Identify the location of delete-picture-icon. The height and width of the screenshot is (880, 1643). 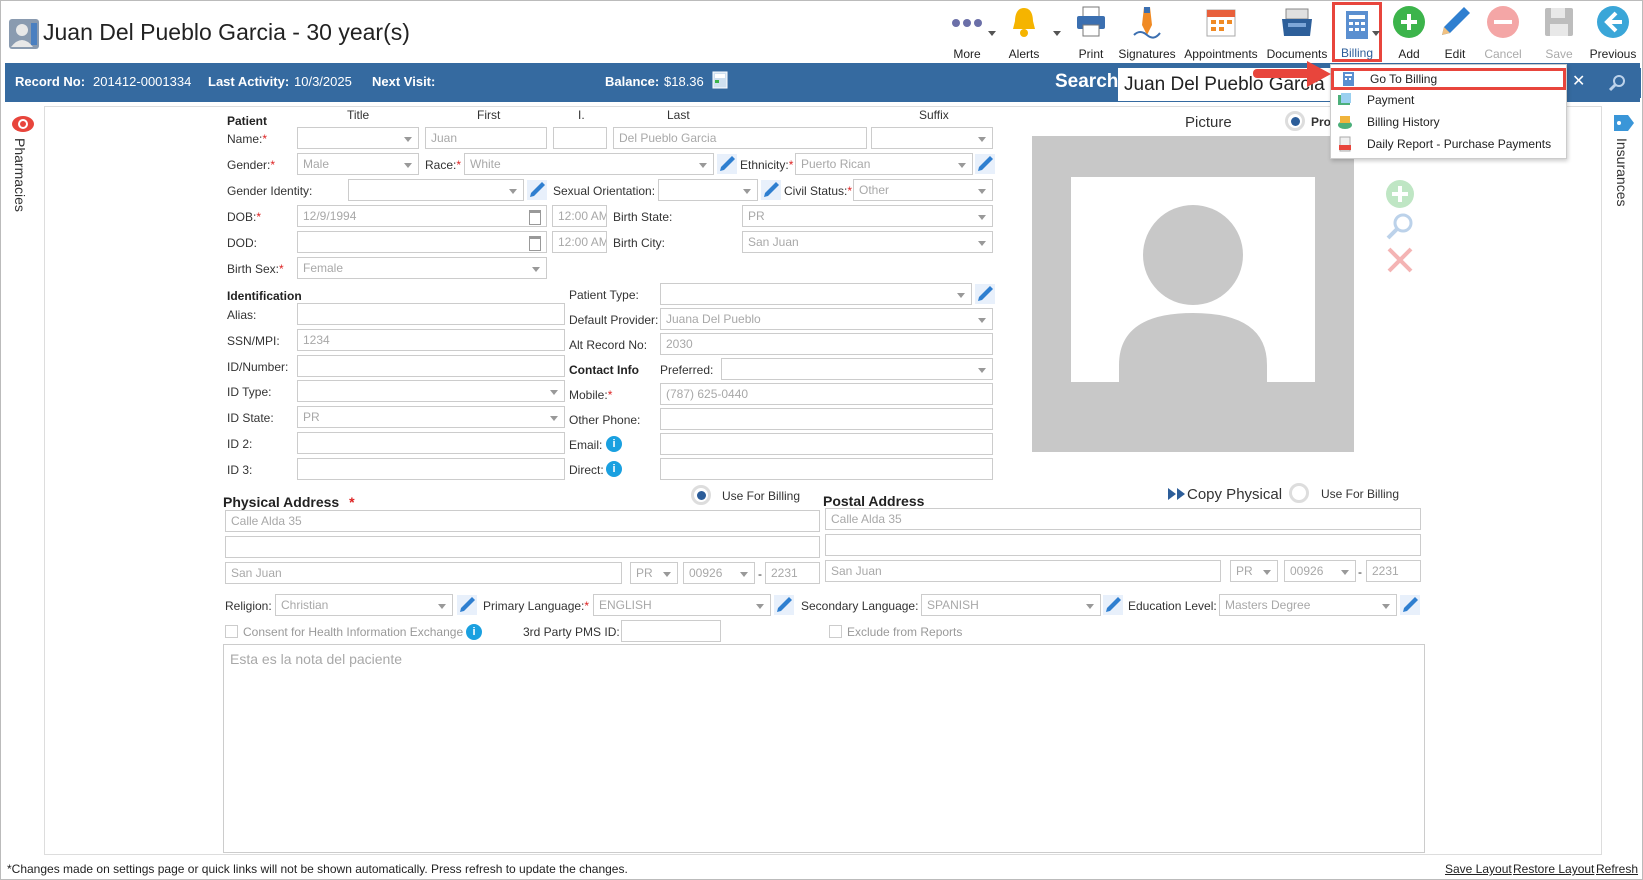
(1400, 260).